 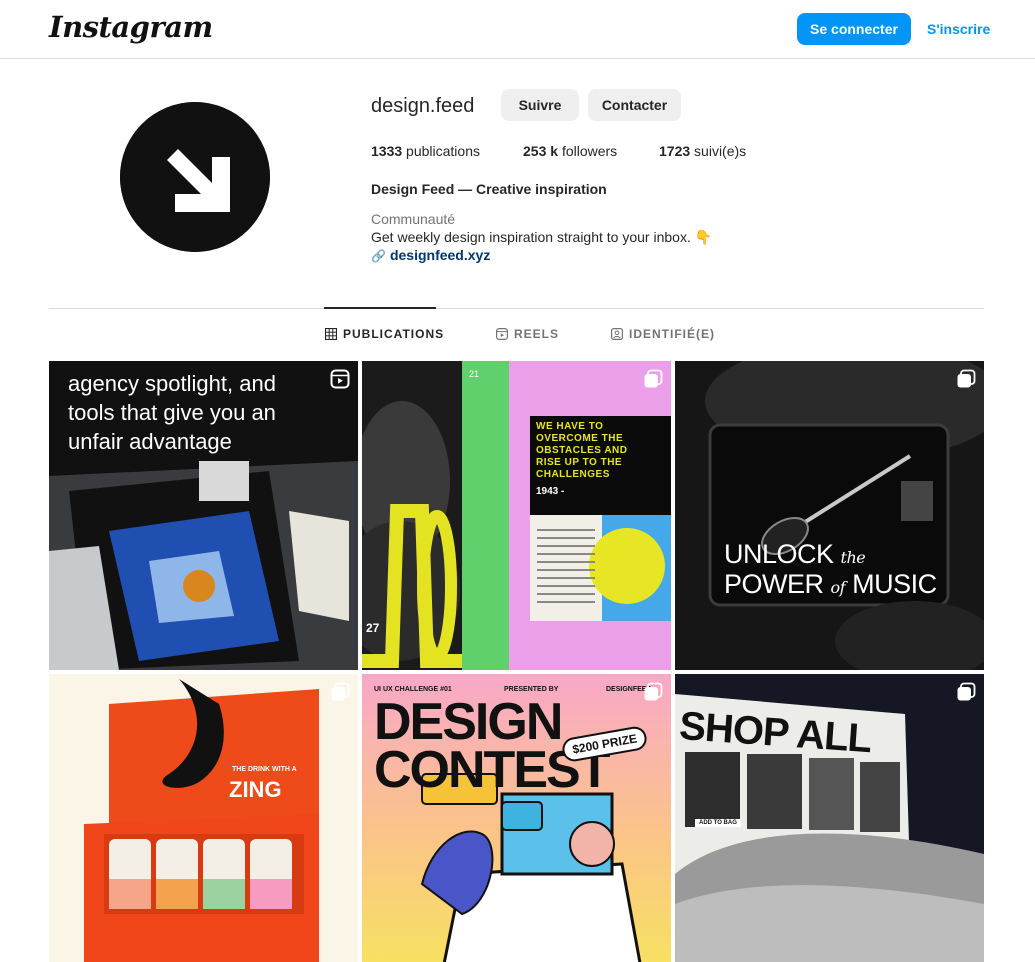 I want to click on post-headline-line: OVERCOME THE, so click(x=580, y=438).